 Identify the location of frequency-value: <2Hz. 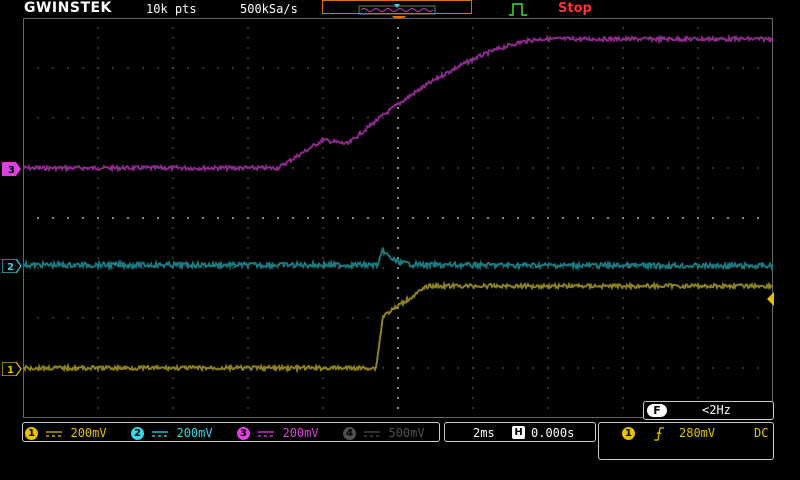
(716, 410).